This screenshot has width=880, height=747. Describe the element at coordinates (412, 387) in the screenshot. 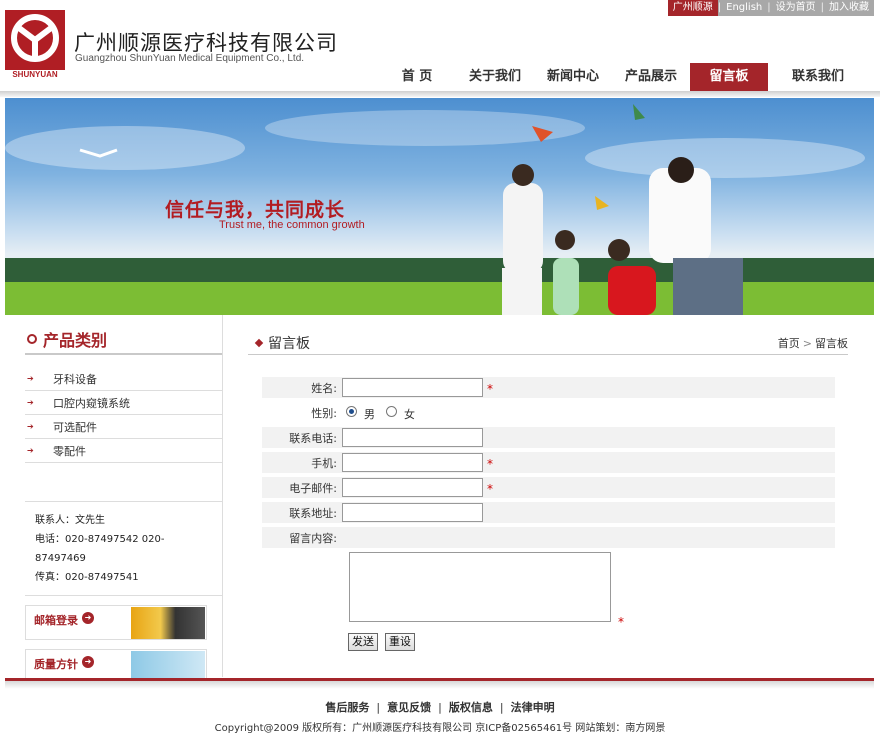

I see `name-input` at that location.